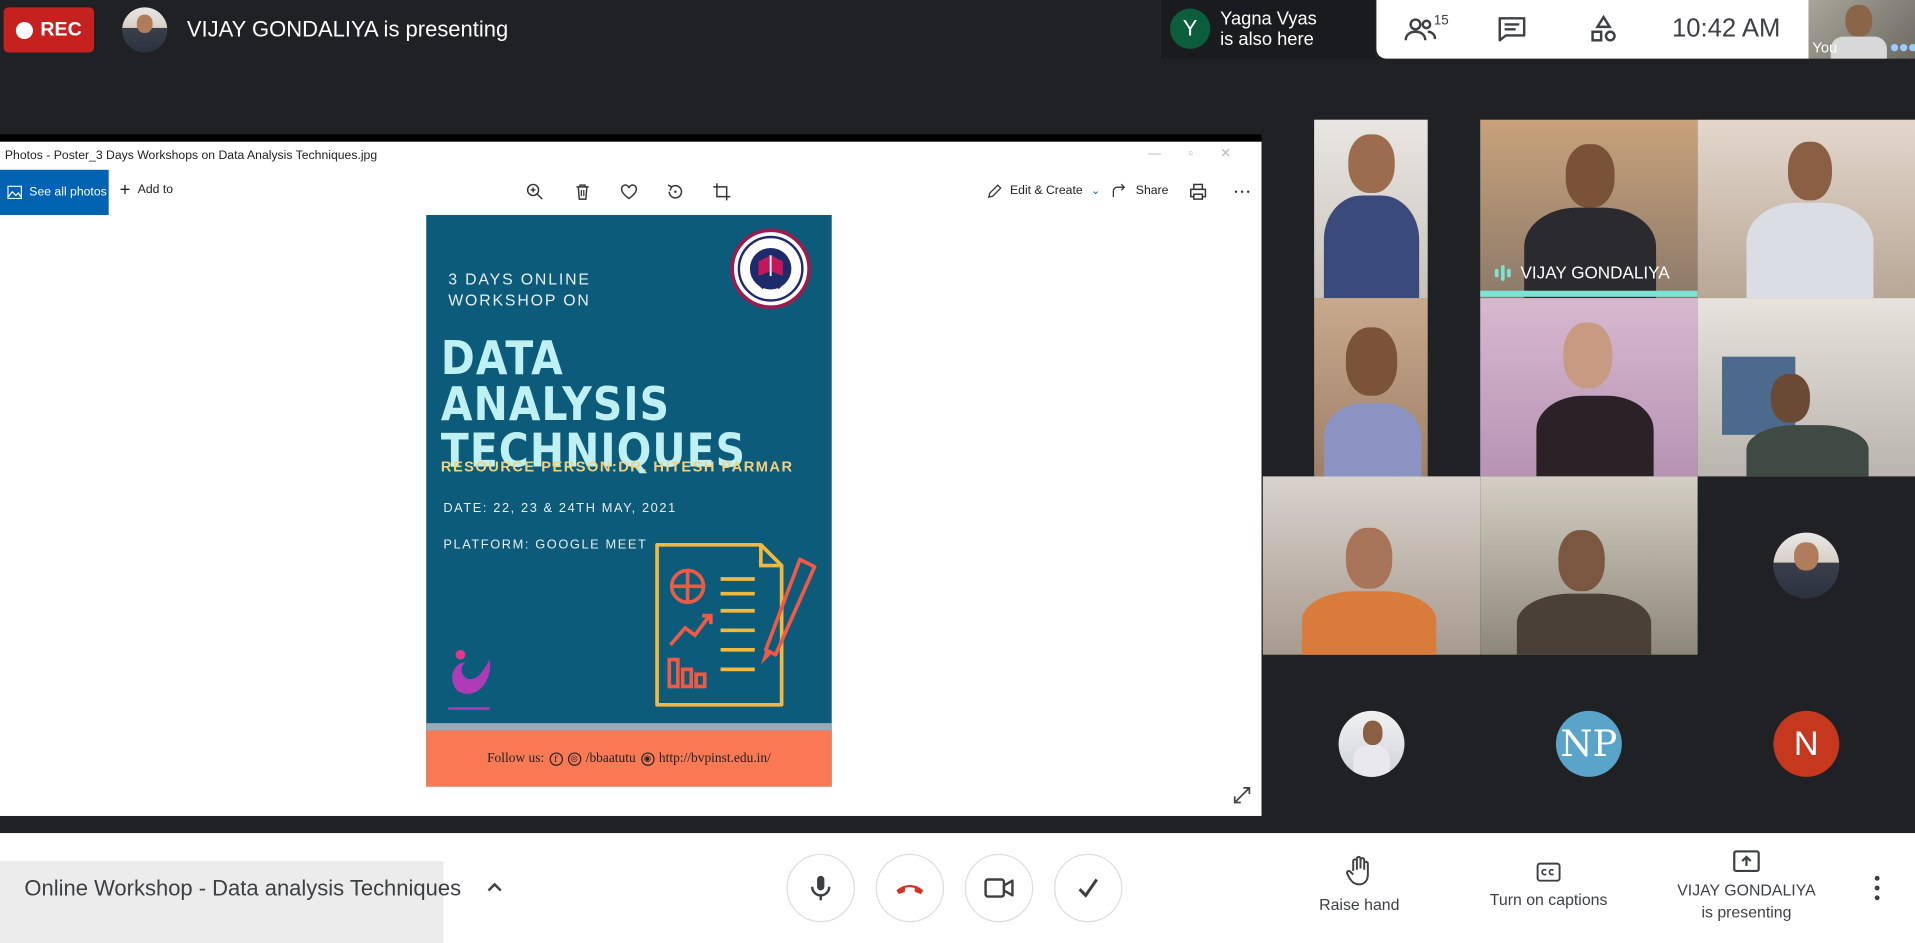  I want to click on poster-intro: 3 DAYS ONLINE WORKSHOP ON, so click(519, 290).